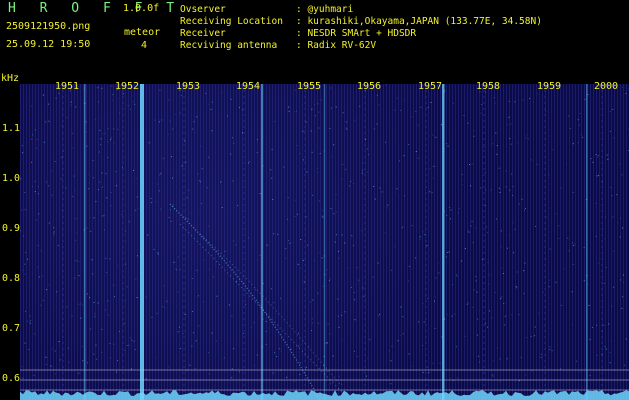  I want to click on y-tick-label: 0.9, so click(11, 228).